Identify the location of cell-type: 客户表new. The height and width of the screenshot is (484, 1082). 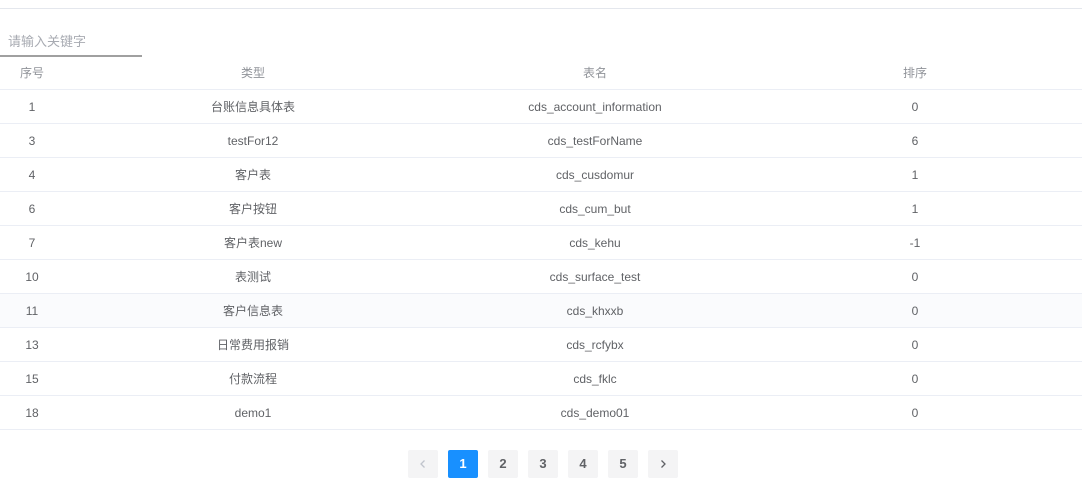
(253, 242).